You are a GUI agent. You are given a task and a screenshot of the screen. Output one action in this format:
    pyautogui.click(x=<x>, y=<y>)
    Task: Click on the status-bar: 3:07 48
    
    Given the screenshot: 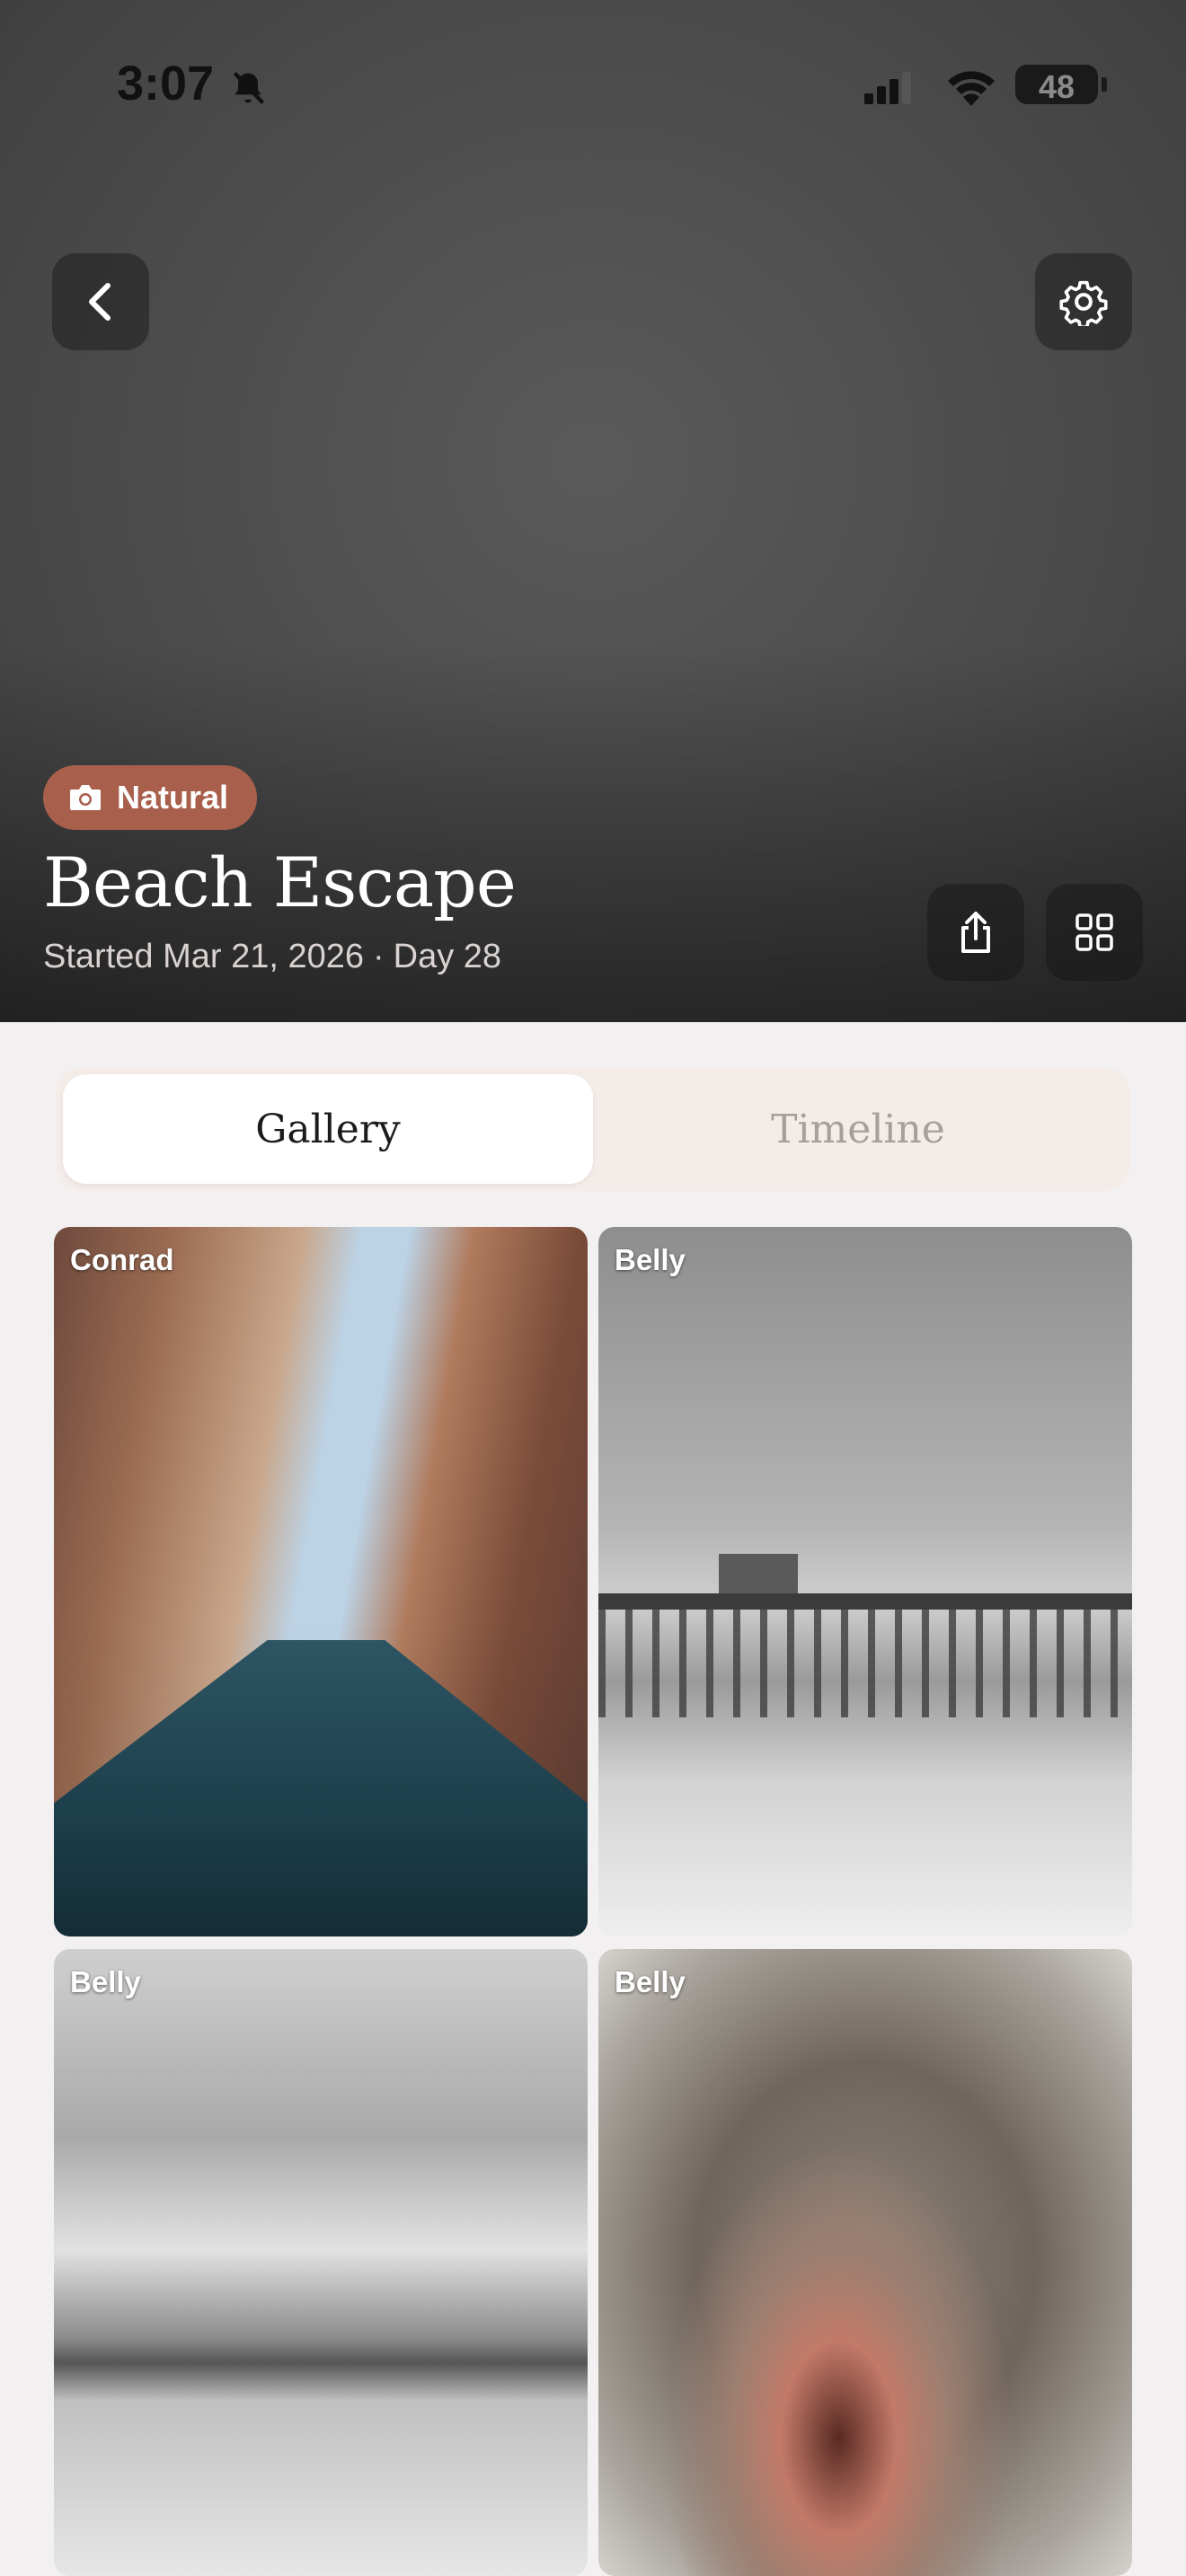 What is the action you would take?
    pyautogui.click(x=593, y=85)
    